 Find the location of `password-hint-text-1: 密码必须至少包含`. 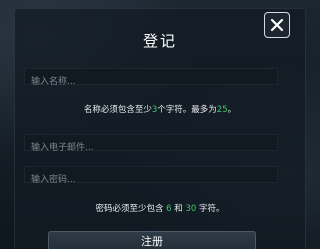

password-hint-text-1: 密码必须至少包含 is located at coordinates (131, 209).